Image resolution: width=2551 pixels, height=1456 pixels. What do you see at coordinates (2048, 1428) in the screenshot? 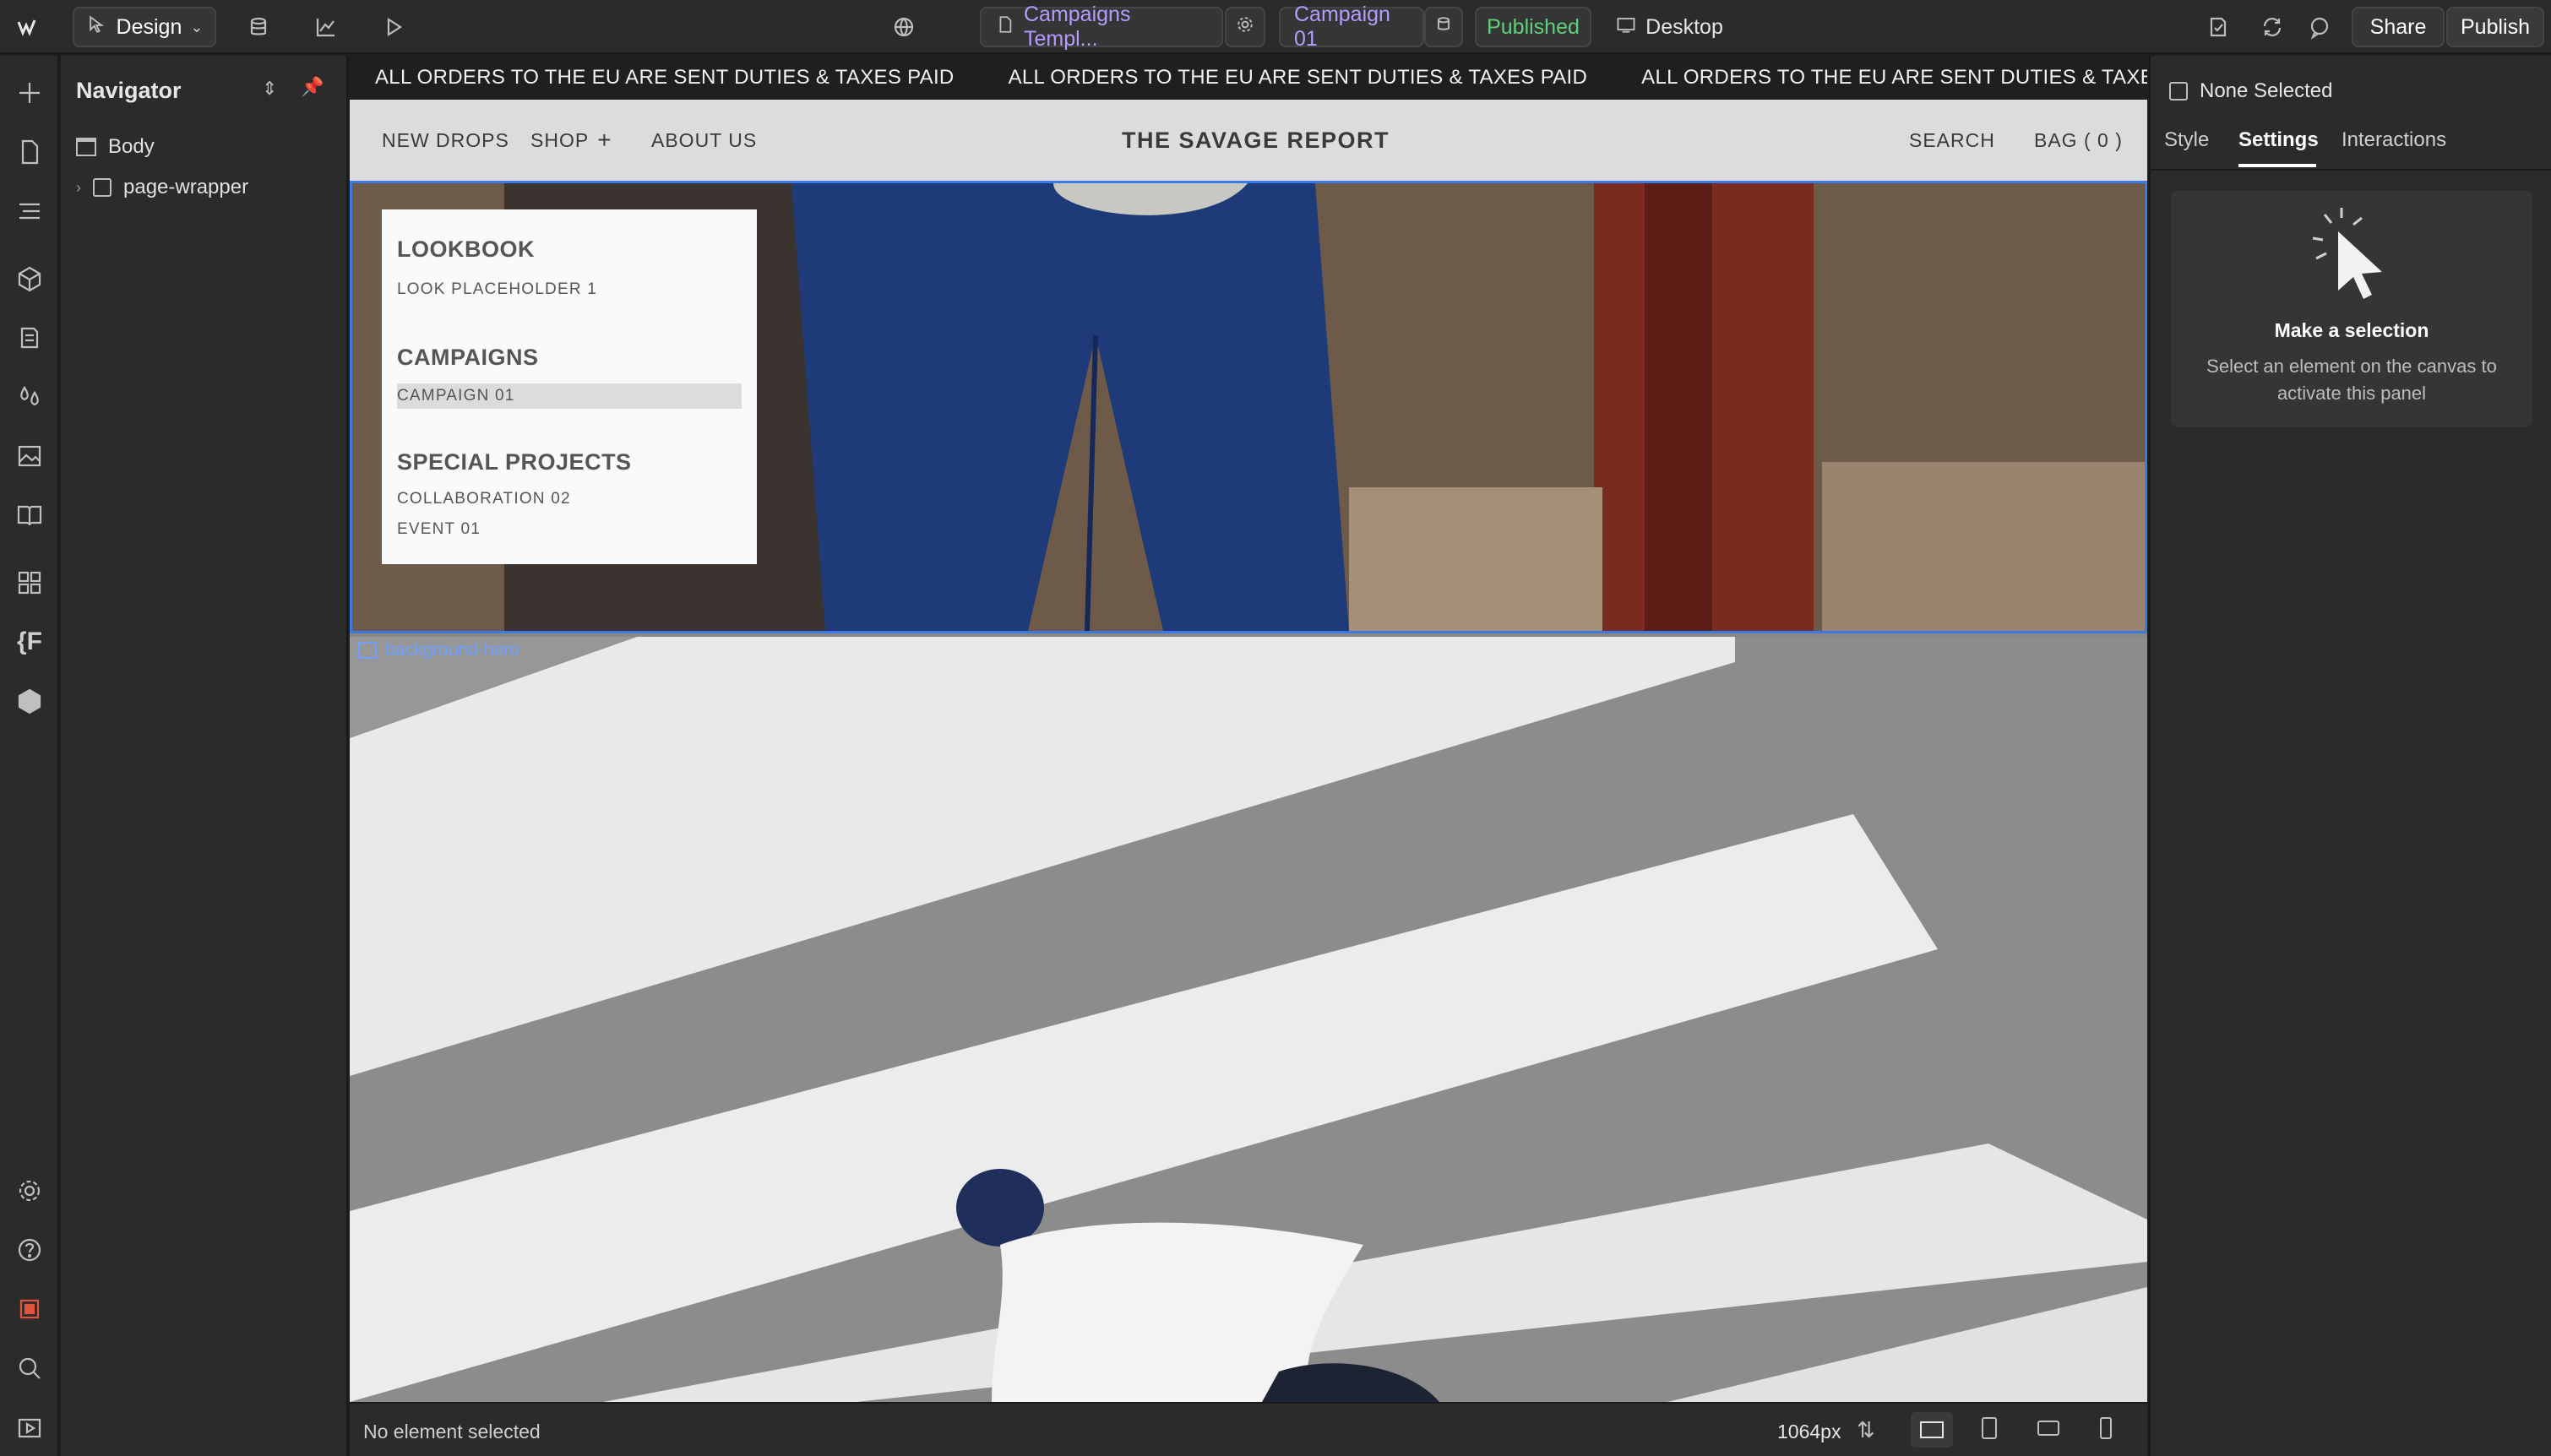
I see `mobile-landscape-view-icon` at bounding box center [2048, 1428].